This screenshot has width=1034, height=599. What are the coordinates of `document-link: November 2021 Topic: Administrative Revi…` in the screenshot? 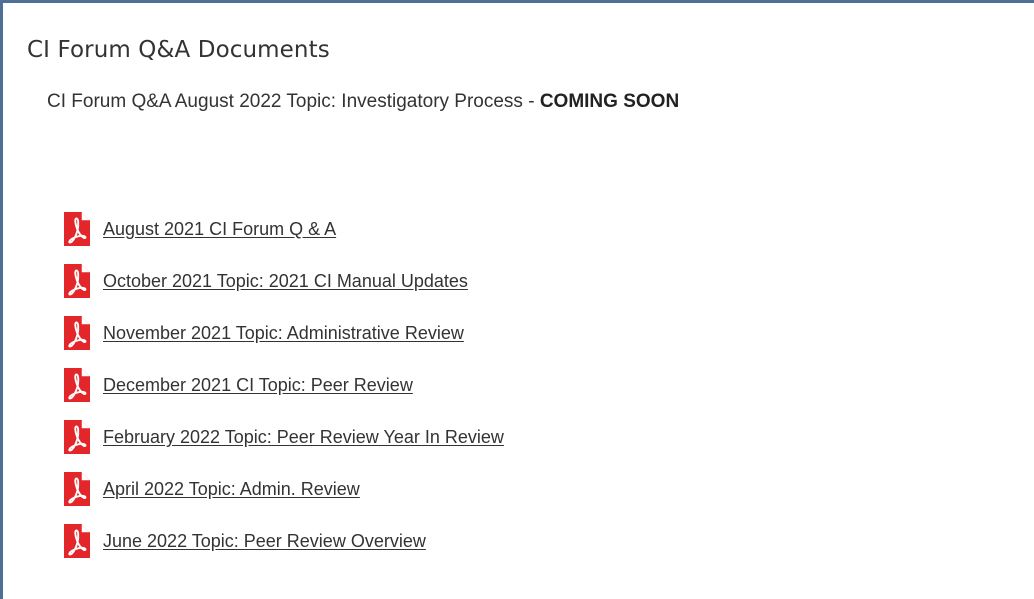 It's located at (283, 333).